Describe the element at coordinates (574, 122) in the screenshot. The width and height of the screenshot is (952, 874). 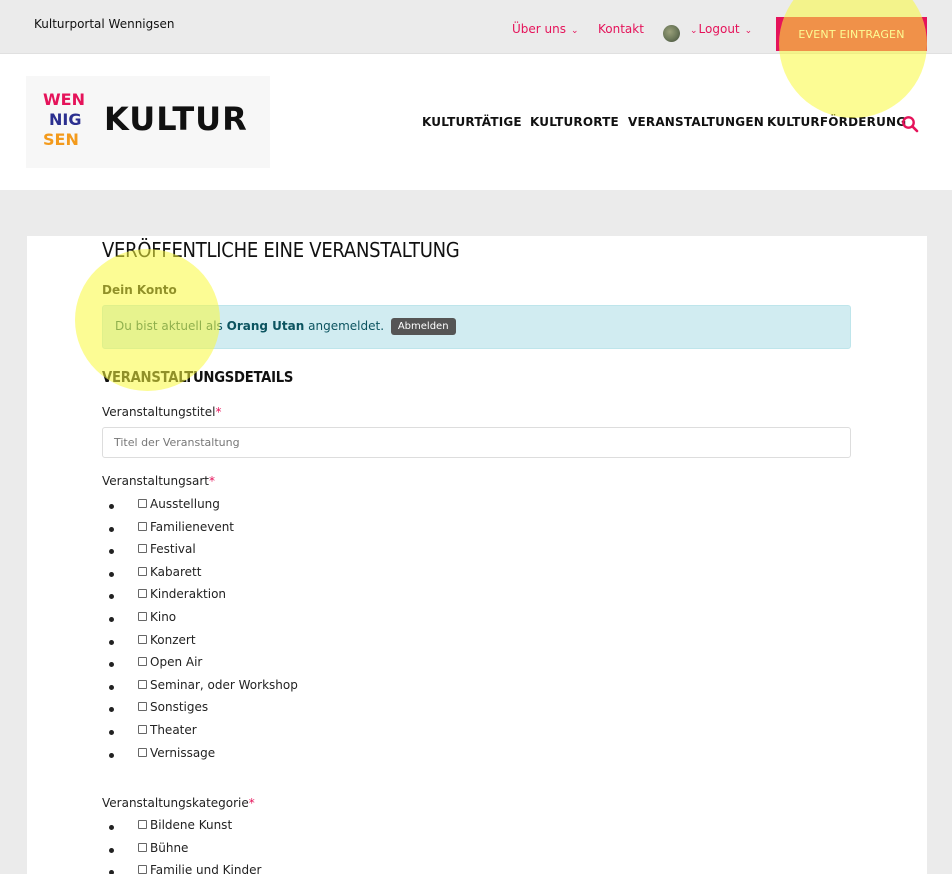
I see `nav-kulturorte: KULTURORTE` at that location.